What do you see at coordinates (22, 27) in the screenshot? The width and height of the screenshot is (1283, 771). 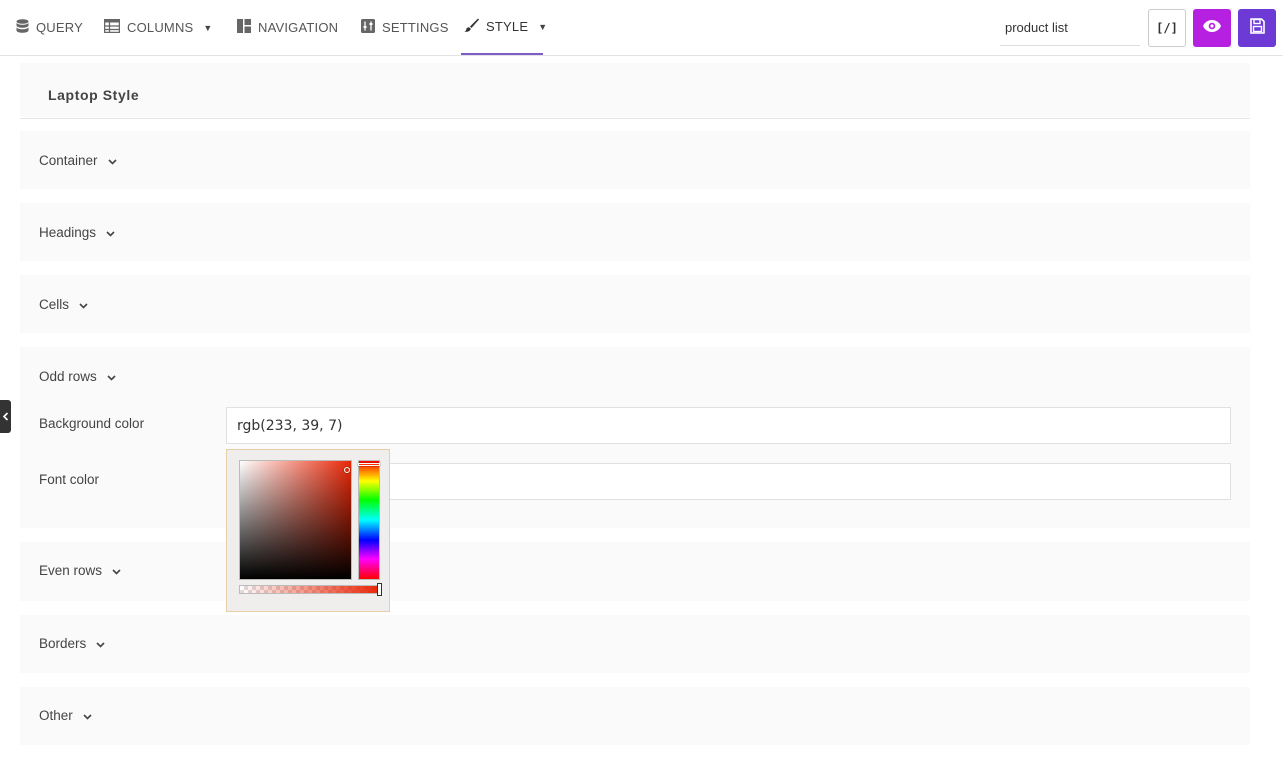 I see `database-icon` at bounding box center [22, 27].